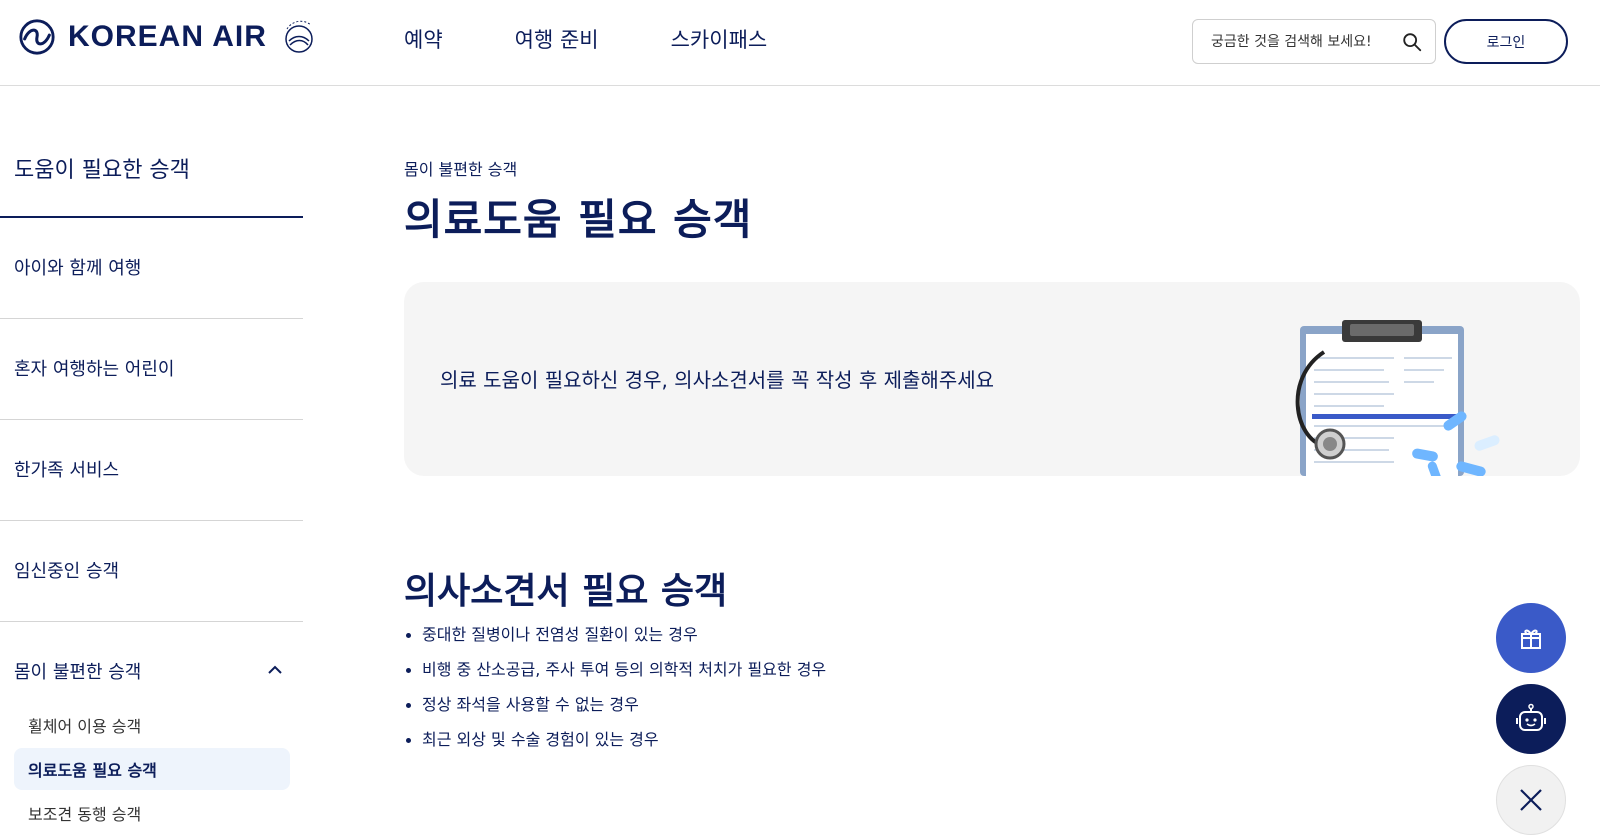 This screenshot has width=1600, height=836. Describe the element at coordinates (151, 470) in the screenshot. I see `sidebar-item-family-service: 한가족 서비스` at that location.